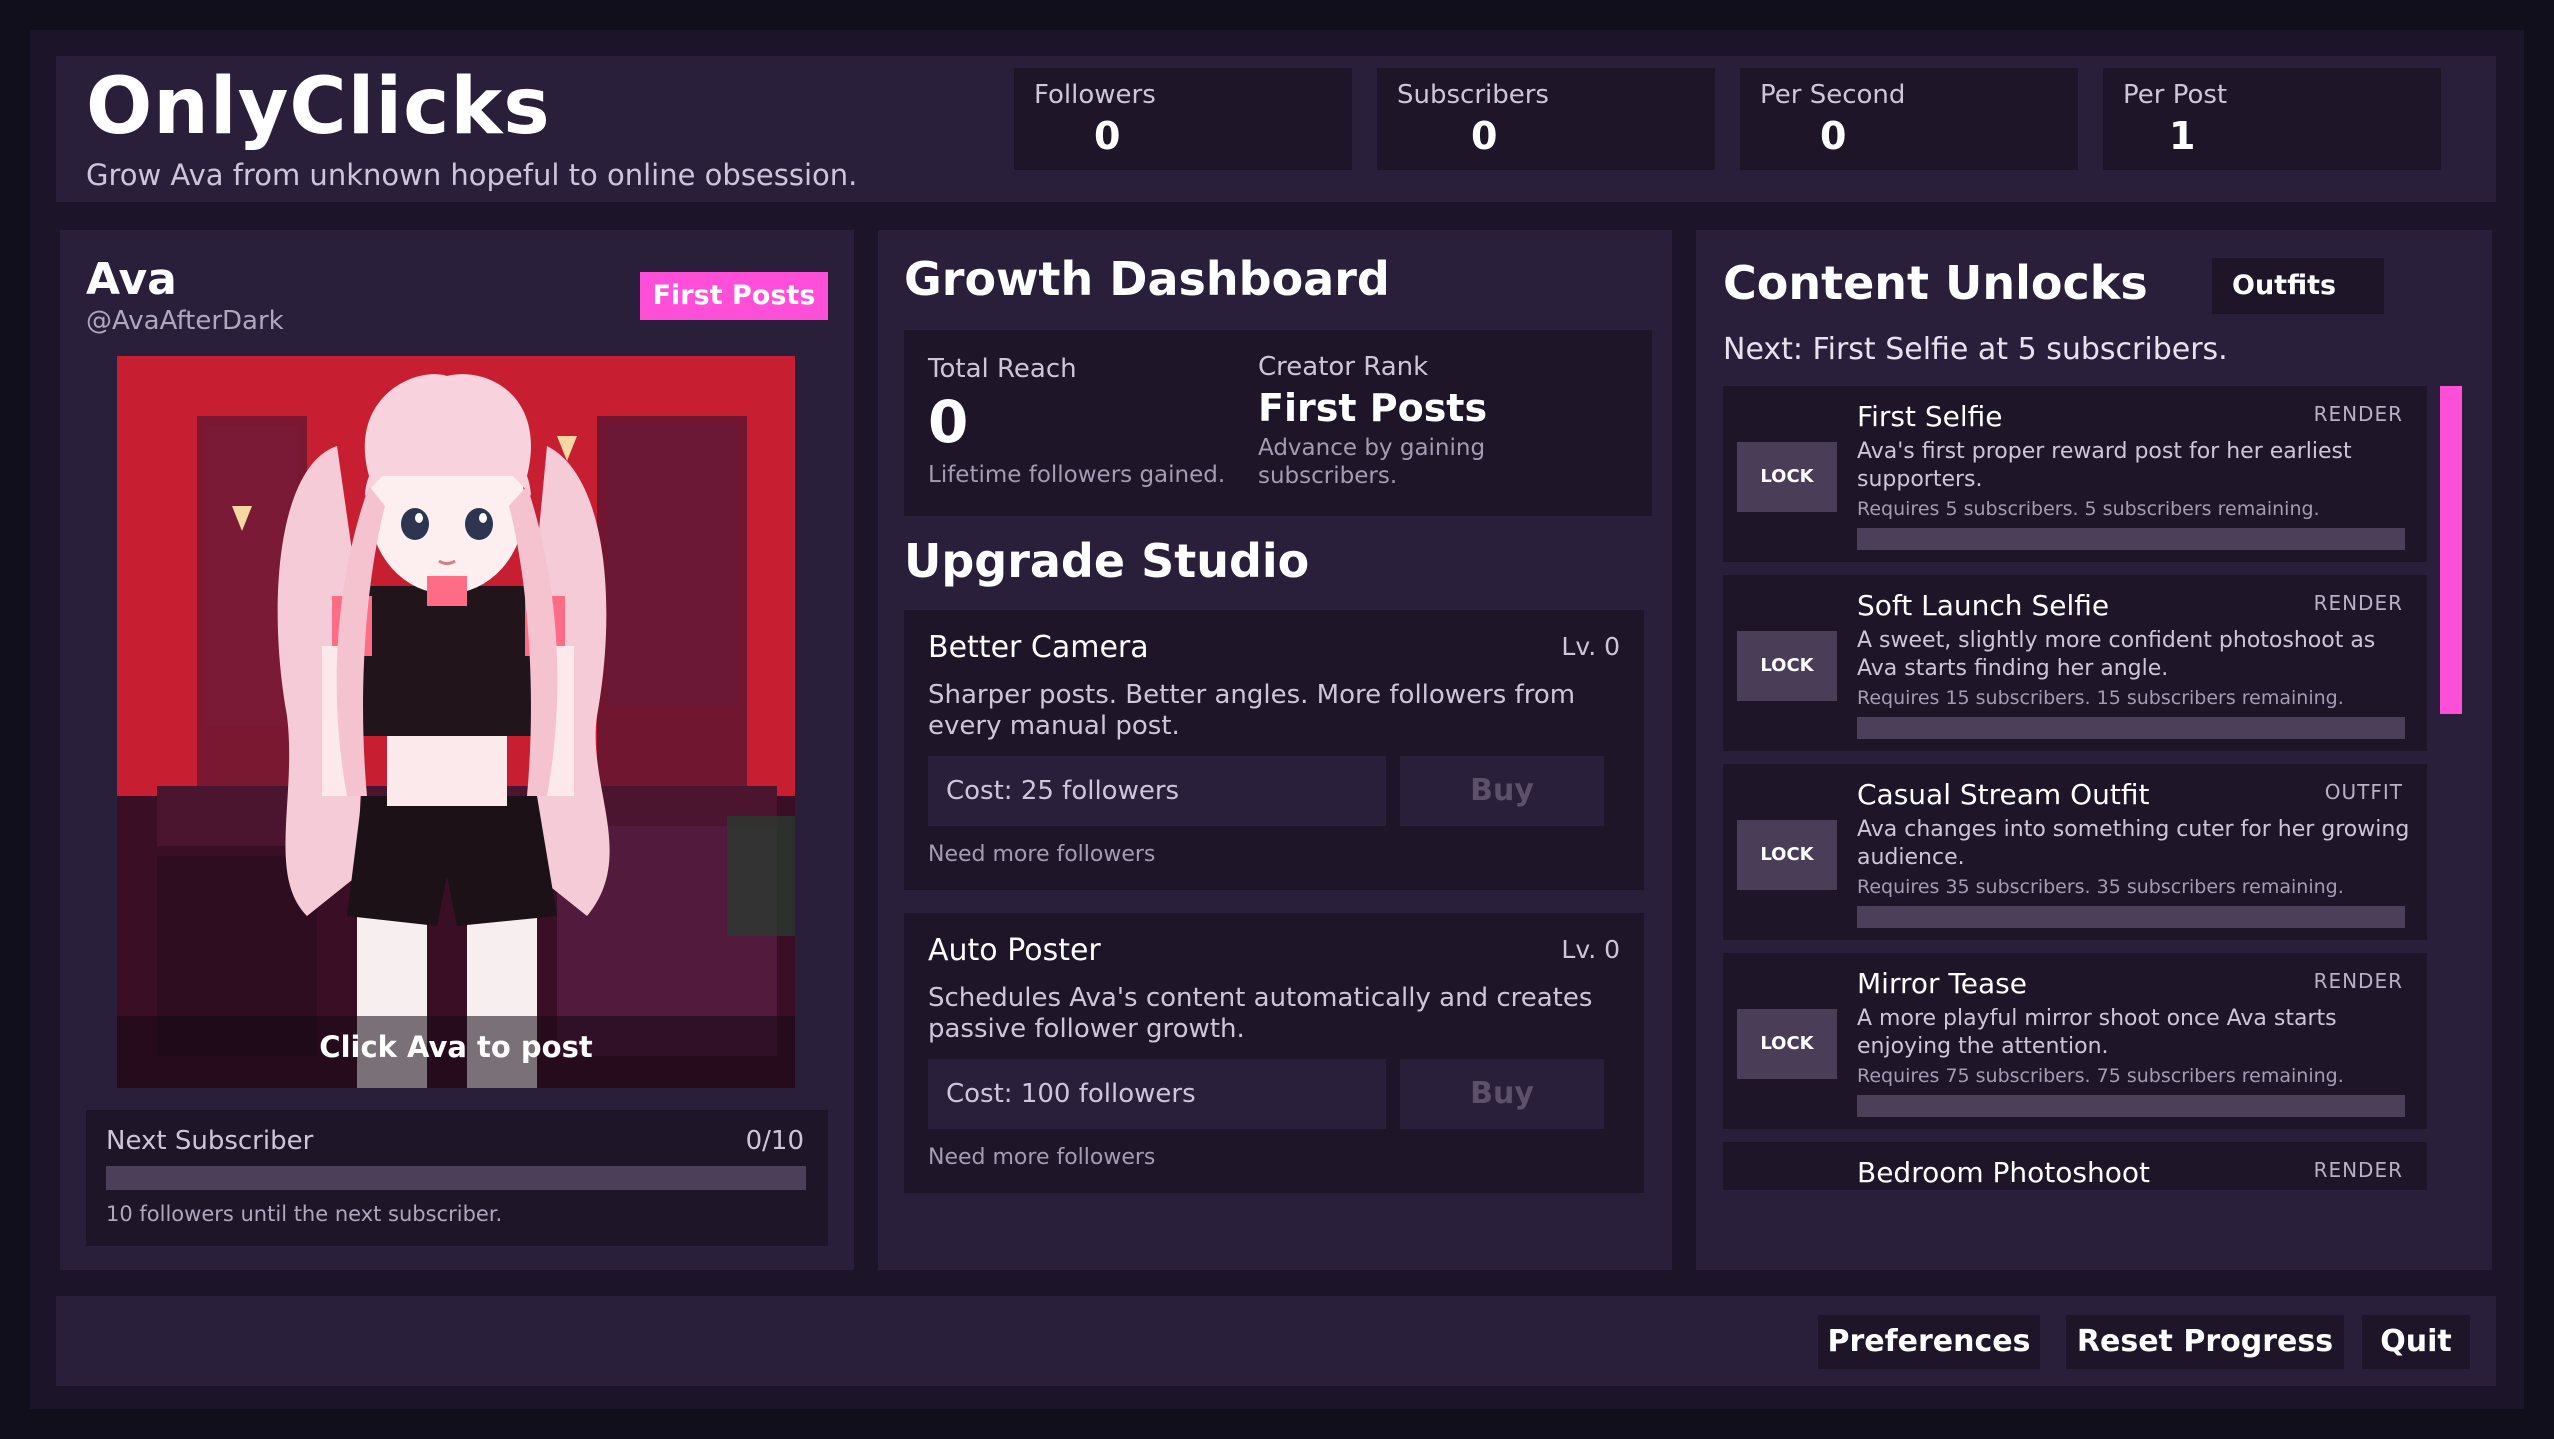 Image resolution: width=2554 pixels, height=1439 pixels. Describe the element at coordinates (185, 321) in the screenshot. I see `profile-handle: @AvaAfterDark` at that location.